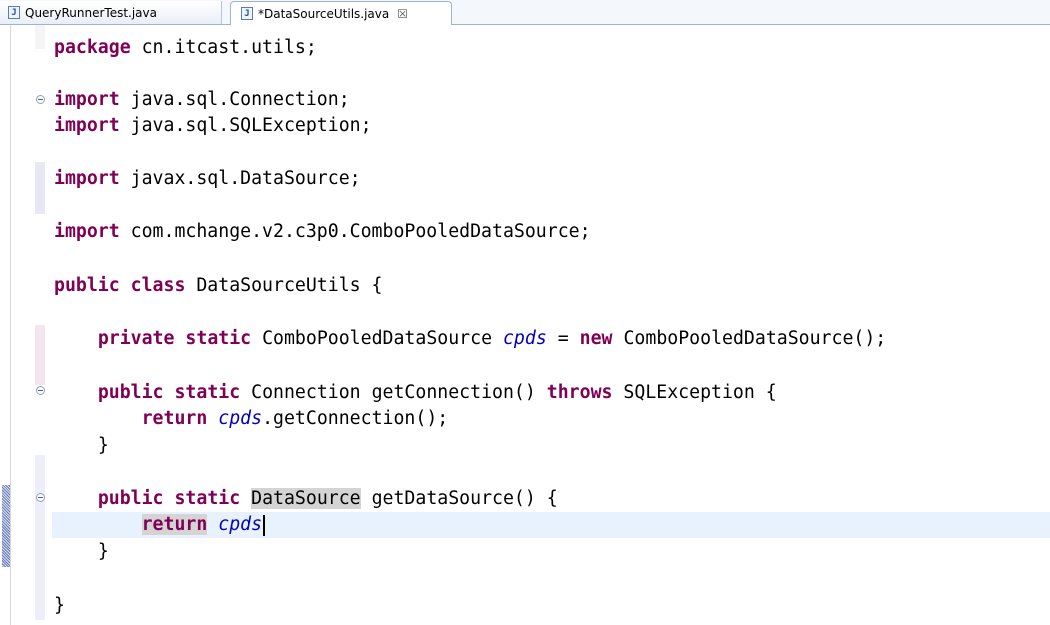 The height and width of the screenshot is (625, 1050). What do you see at coordinates (245, 125) in the screenshot?
I see `import-path: java.sql.SQLException;` at bounding box center [245, 125].